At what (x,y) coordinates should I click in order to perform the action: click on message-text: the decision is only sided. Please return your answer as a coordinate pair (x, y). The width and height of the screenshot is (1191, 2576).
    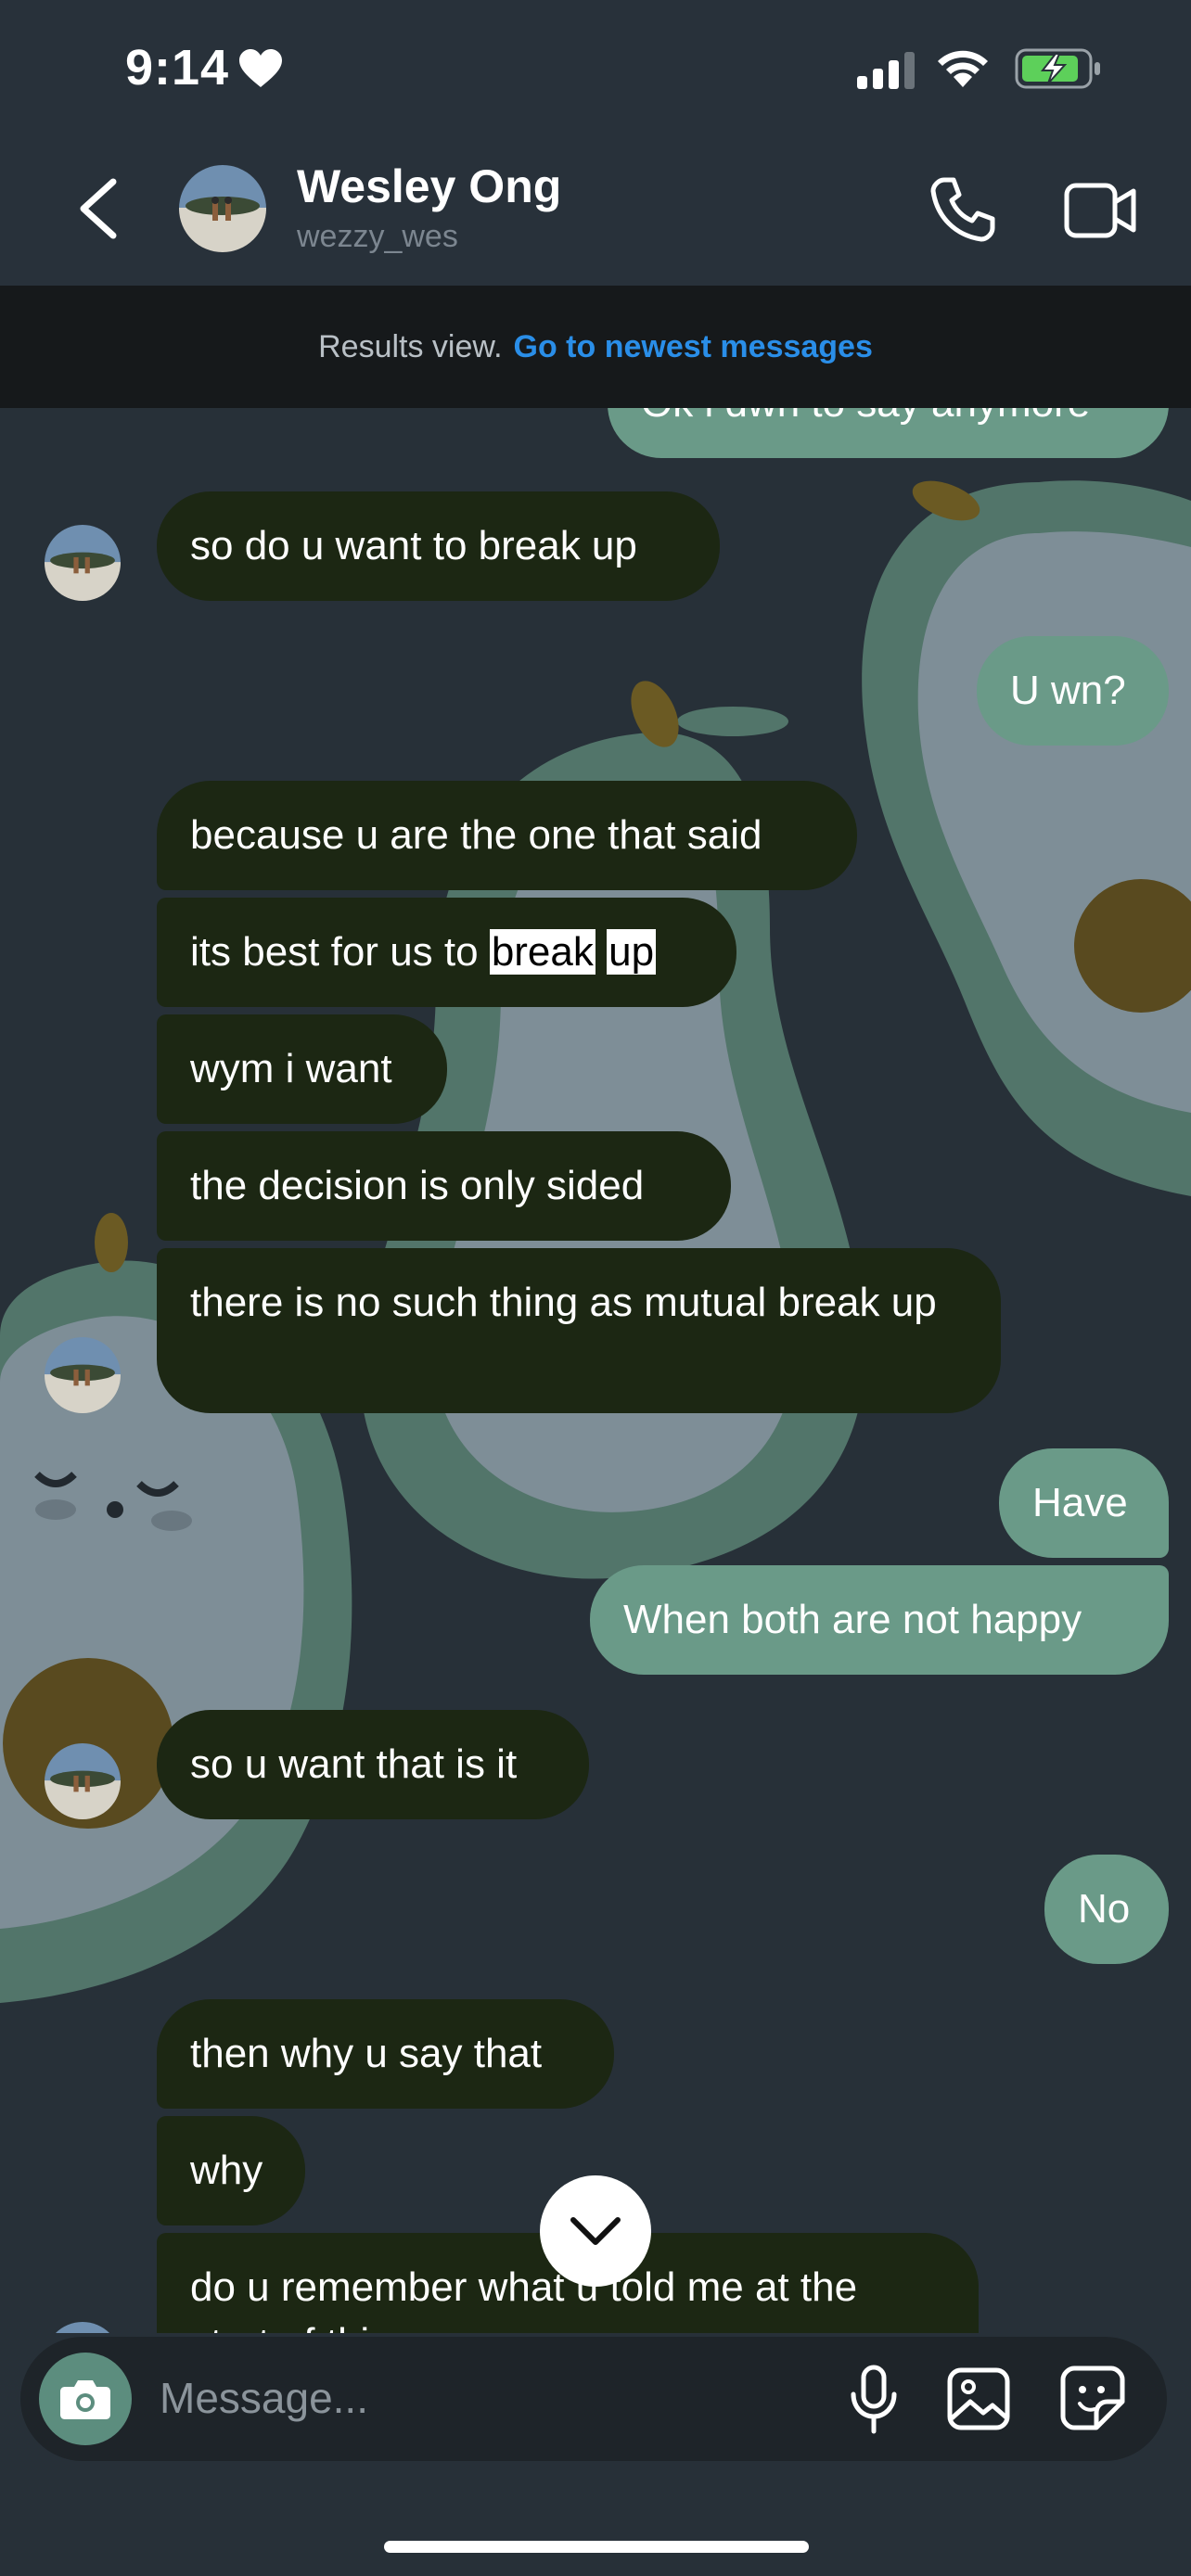
    Looking at the image, I should click on (417, 1185).